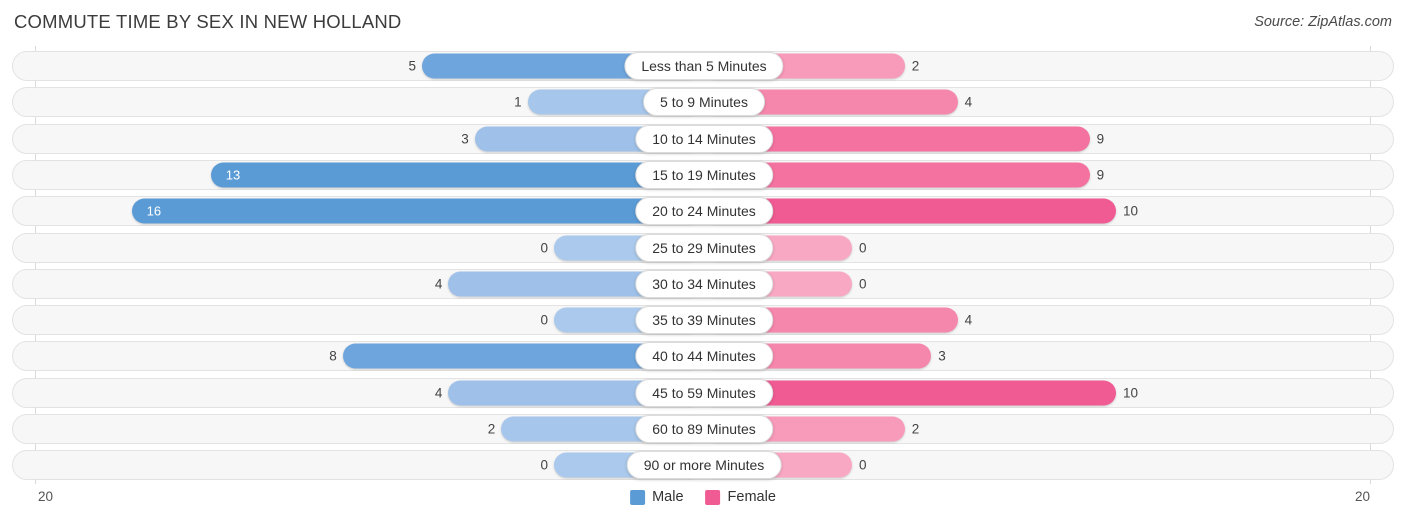  What do you see at coordinates (465, 138) in the screenshot?
I see `bar-value-male: 3` at bounding box center [465, 138].